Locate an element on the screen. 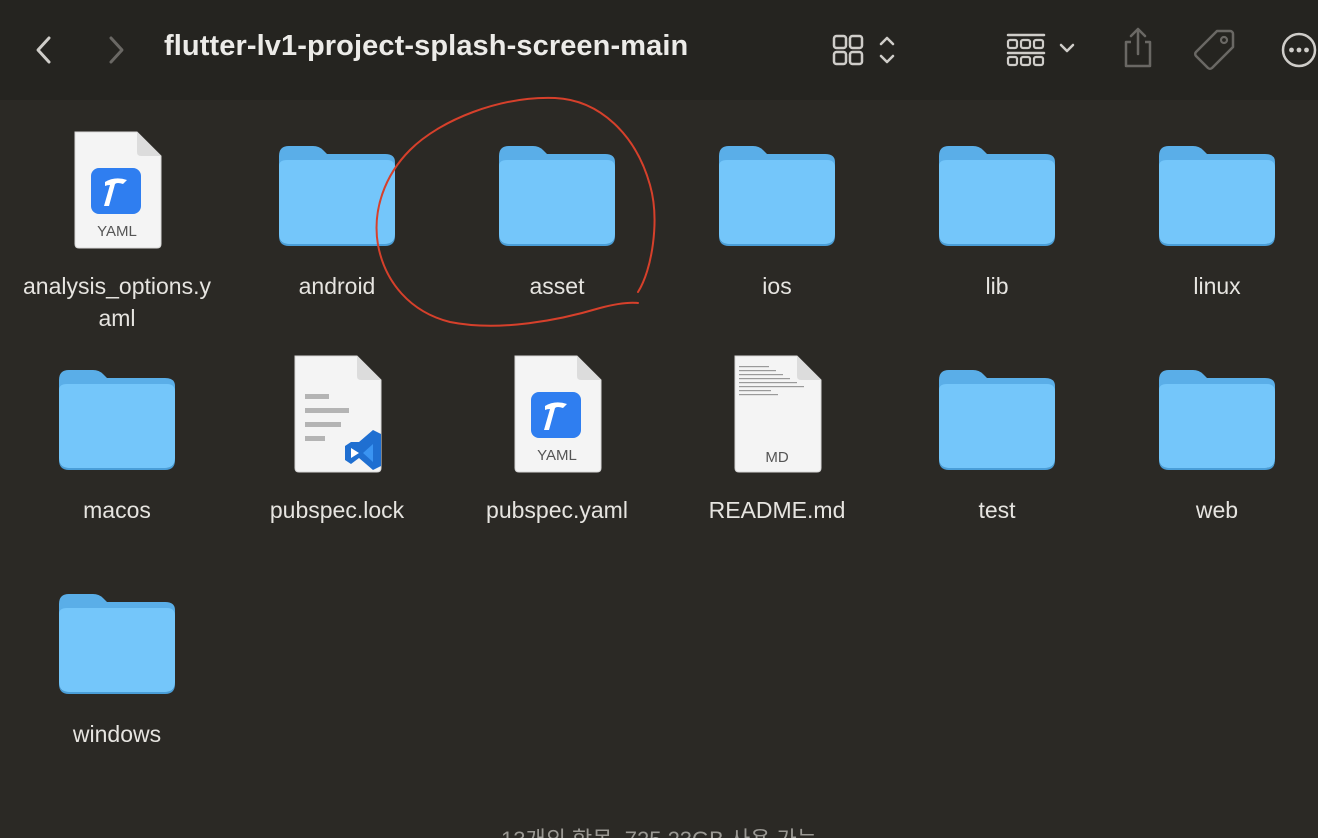  grid-view-icon is located at coordinates (863, 50).